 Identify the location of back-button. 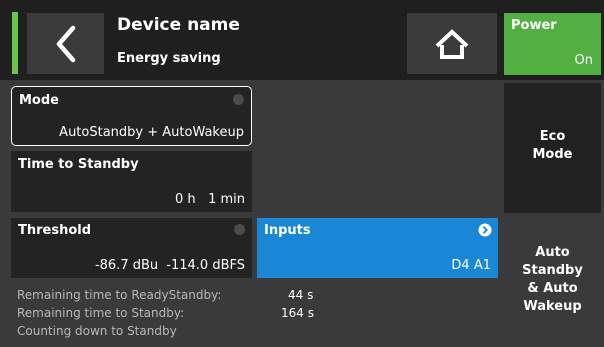
(65, 43).